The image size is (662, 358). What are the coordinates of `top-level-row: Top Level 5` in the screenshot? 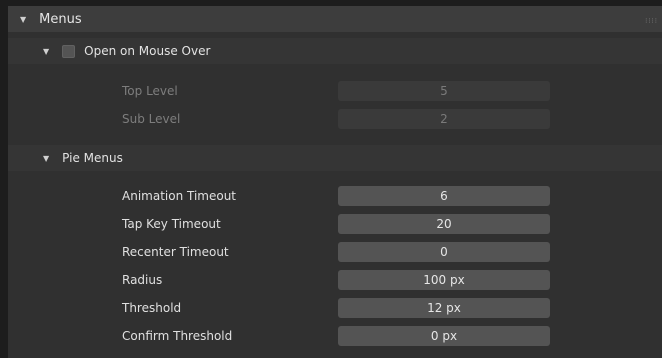 It's located at (335, 91).